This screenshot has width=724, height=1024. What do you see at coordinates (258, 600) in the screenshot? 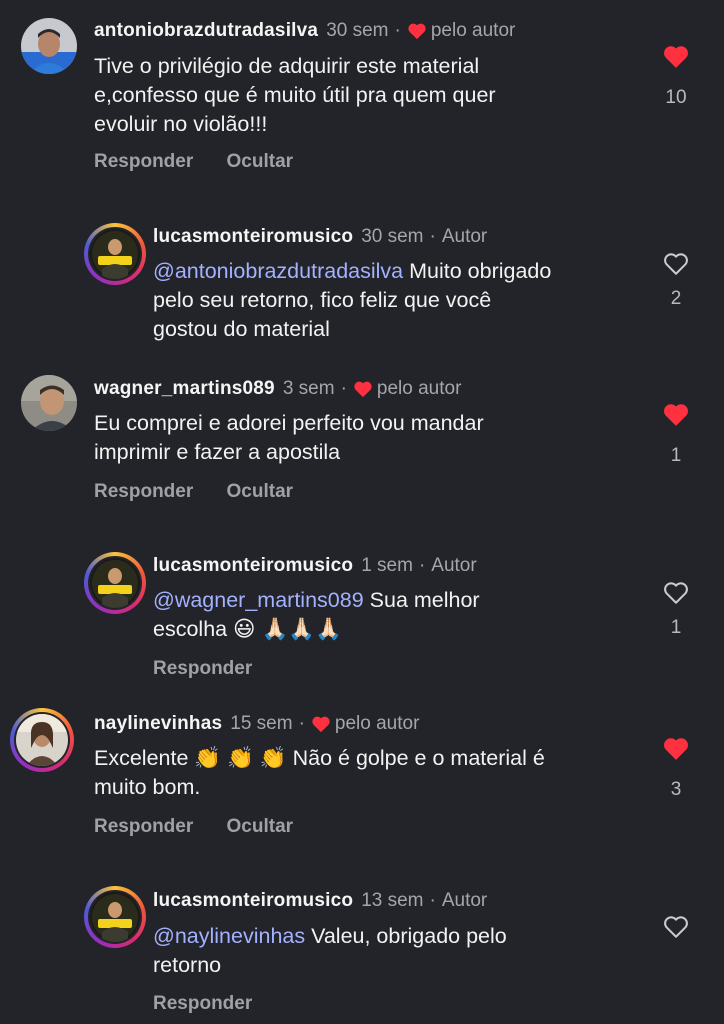
I see `mention-link: @wagner_martins089` at bounding box center [258, 600].